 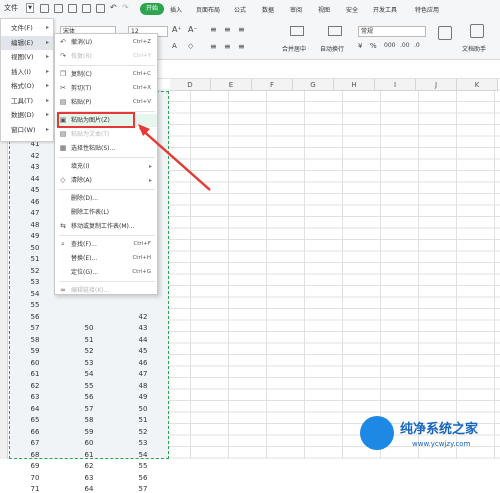 What do you see at coordinates (241, 29) in the screenshot?
I see `align-bottom-icon: ≡` at bounding box center [241, 29].